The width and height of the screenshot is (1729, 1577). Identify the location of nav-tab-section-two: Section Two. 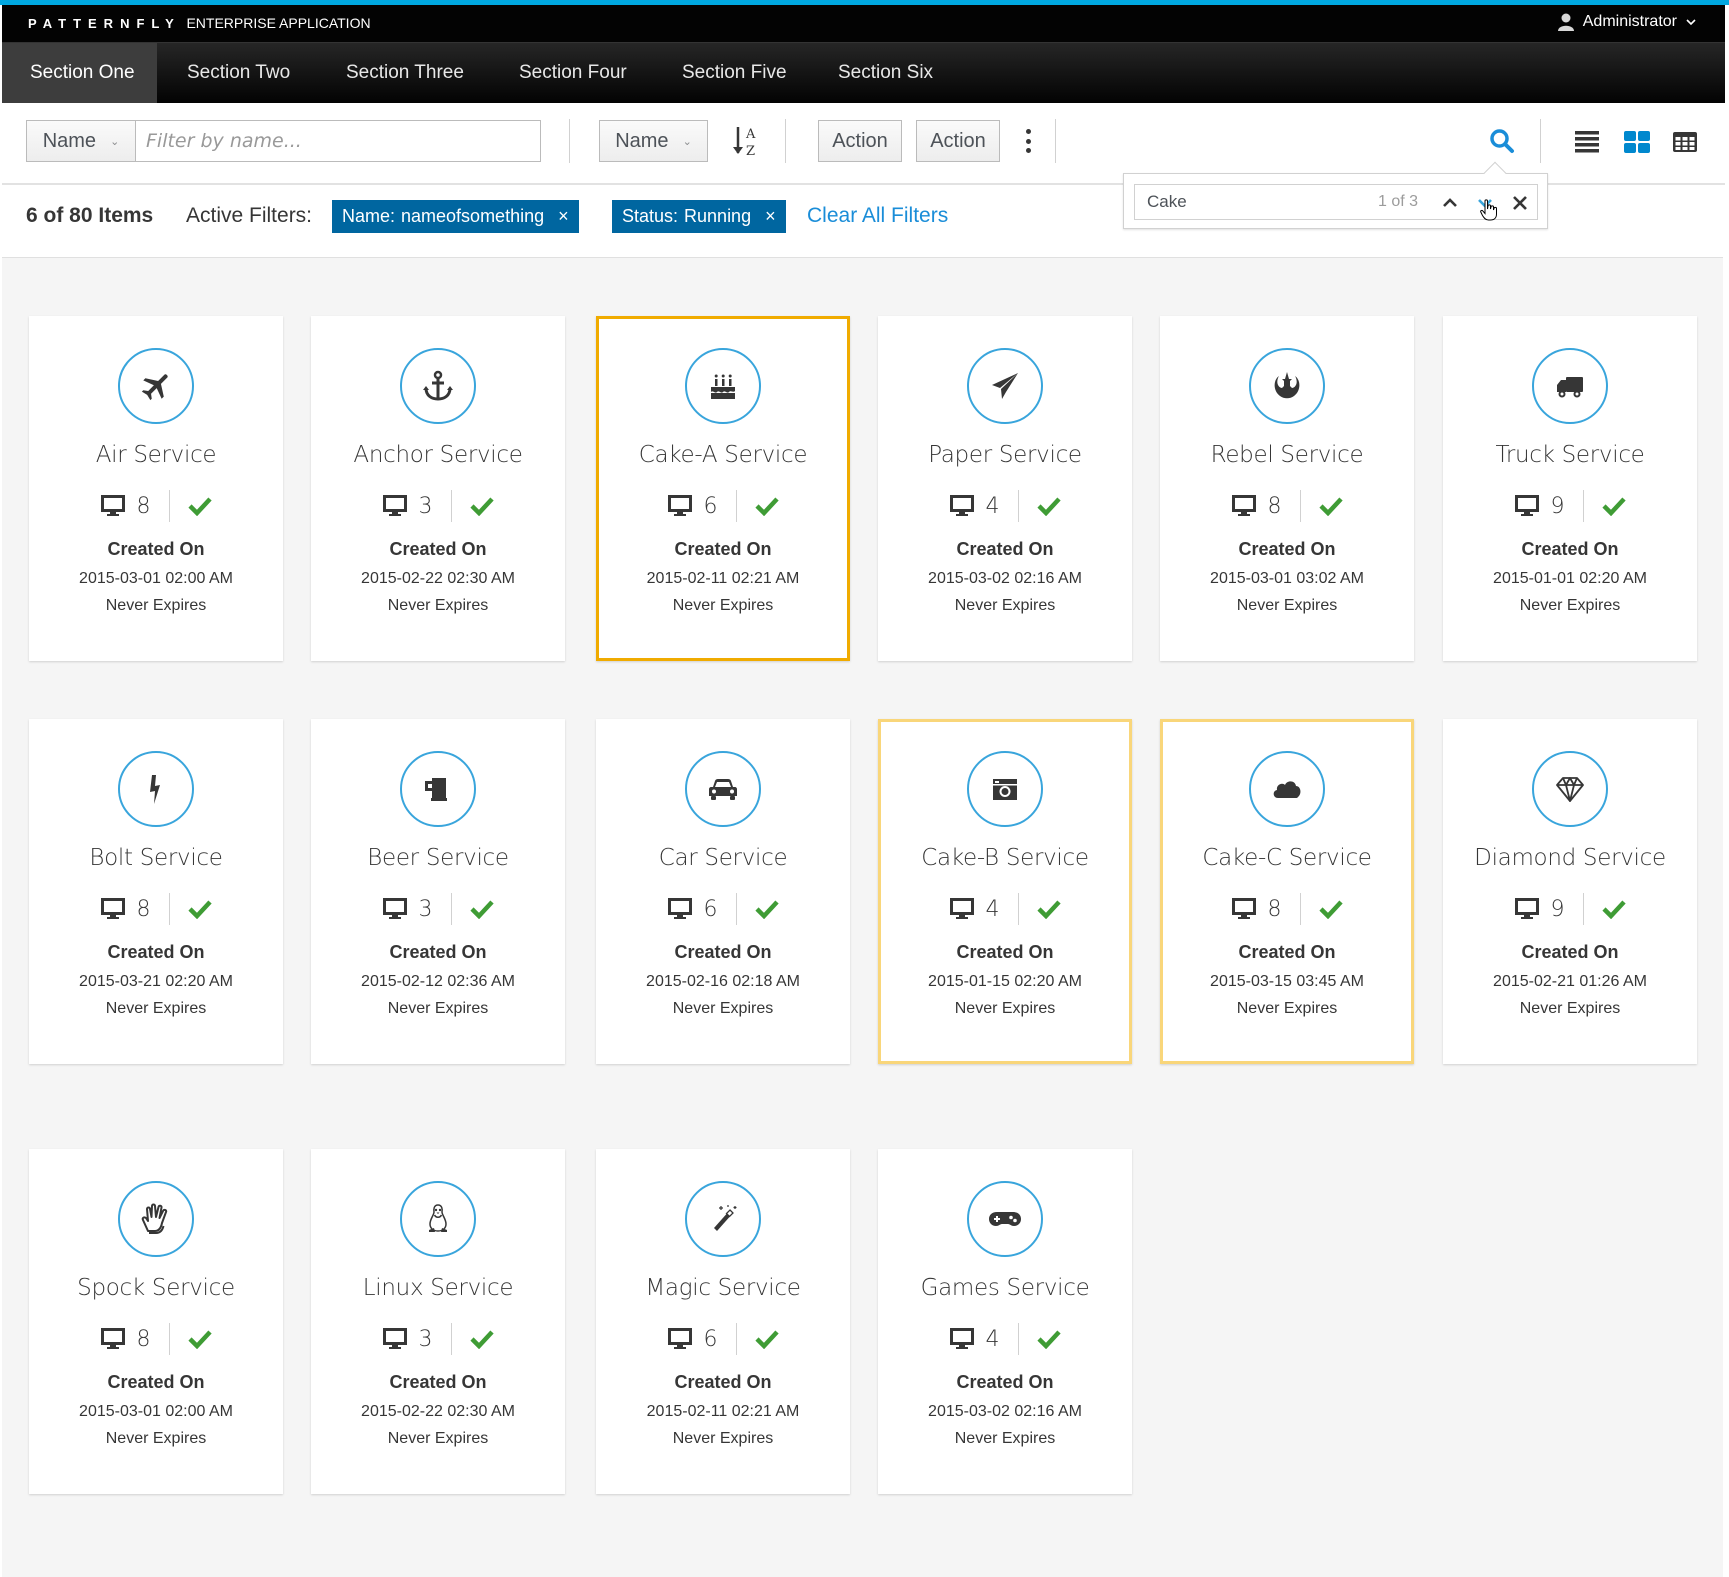
(238, 73).